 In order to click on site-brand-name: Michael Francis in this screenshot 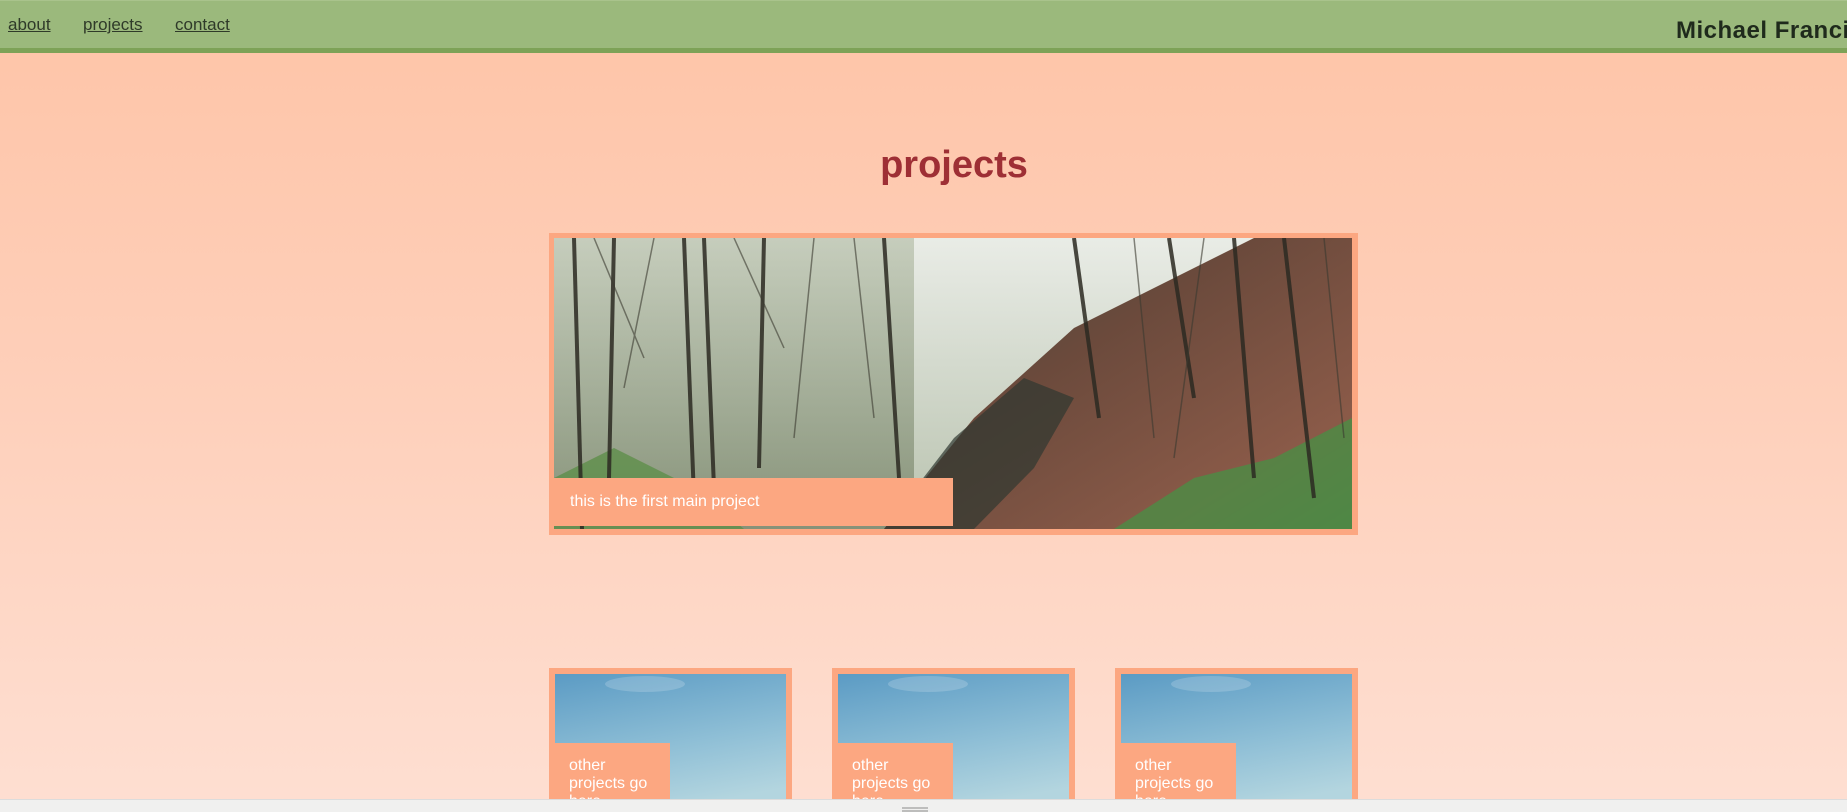, I will do `click(1761, 30)`.